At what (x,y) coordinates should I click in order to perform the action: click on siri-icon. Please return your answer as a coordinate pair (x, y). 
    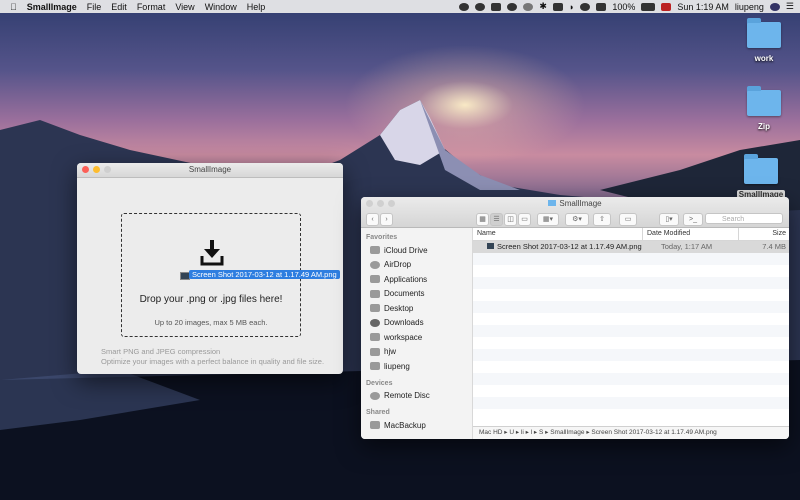
    Looking at the image, I should click on (774, 6).